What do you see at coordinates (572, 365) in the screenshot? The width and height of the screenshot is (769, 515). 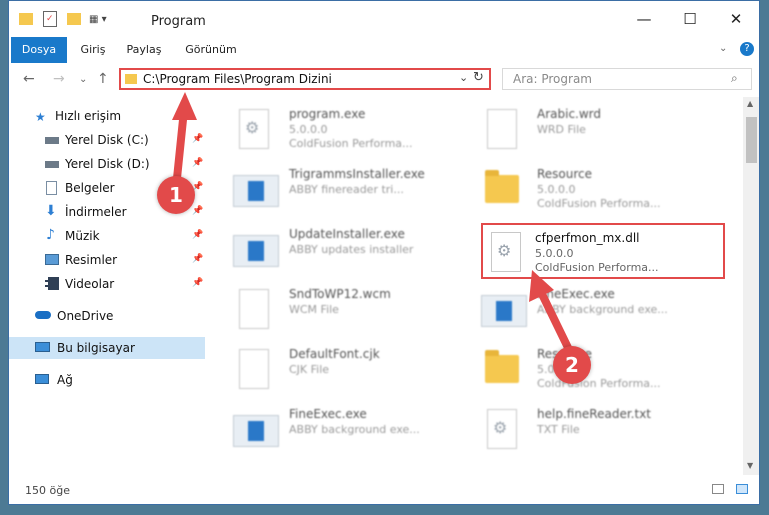 I see `step-2-badge: 2` at bounding box center [572, 365].